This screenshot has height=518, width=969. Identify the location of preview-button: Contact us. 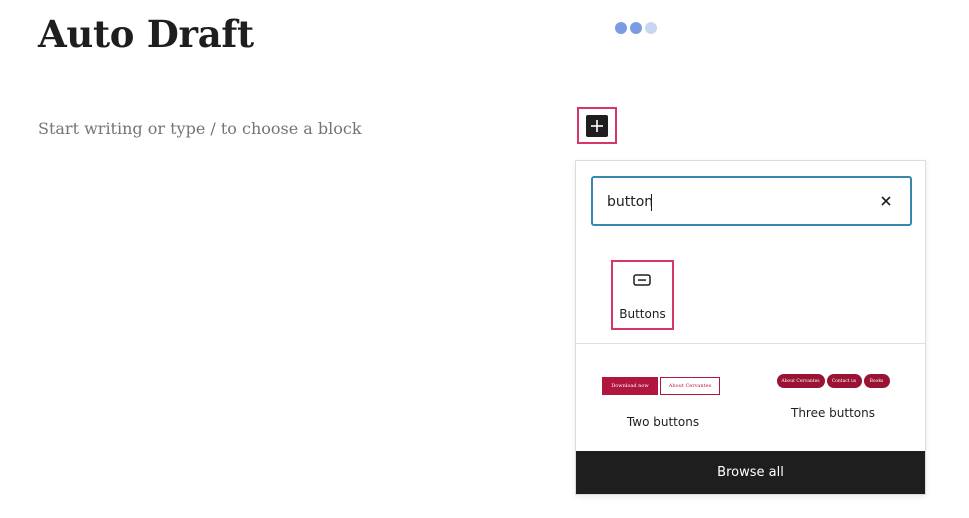
(844, 381).